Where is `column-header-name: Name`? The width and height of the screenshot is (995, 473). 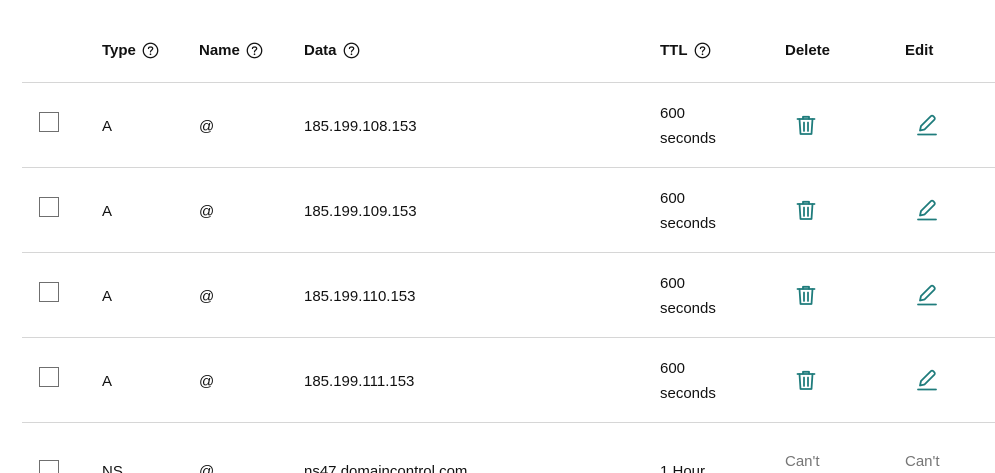
column-header-name: Name is located at coordinates (231, 50).